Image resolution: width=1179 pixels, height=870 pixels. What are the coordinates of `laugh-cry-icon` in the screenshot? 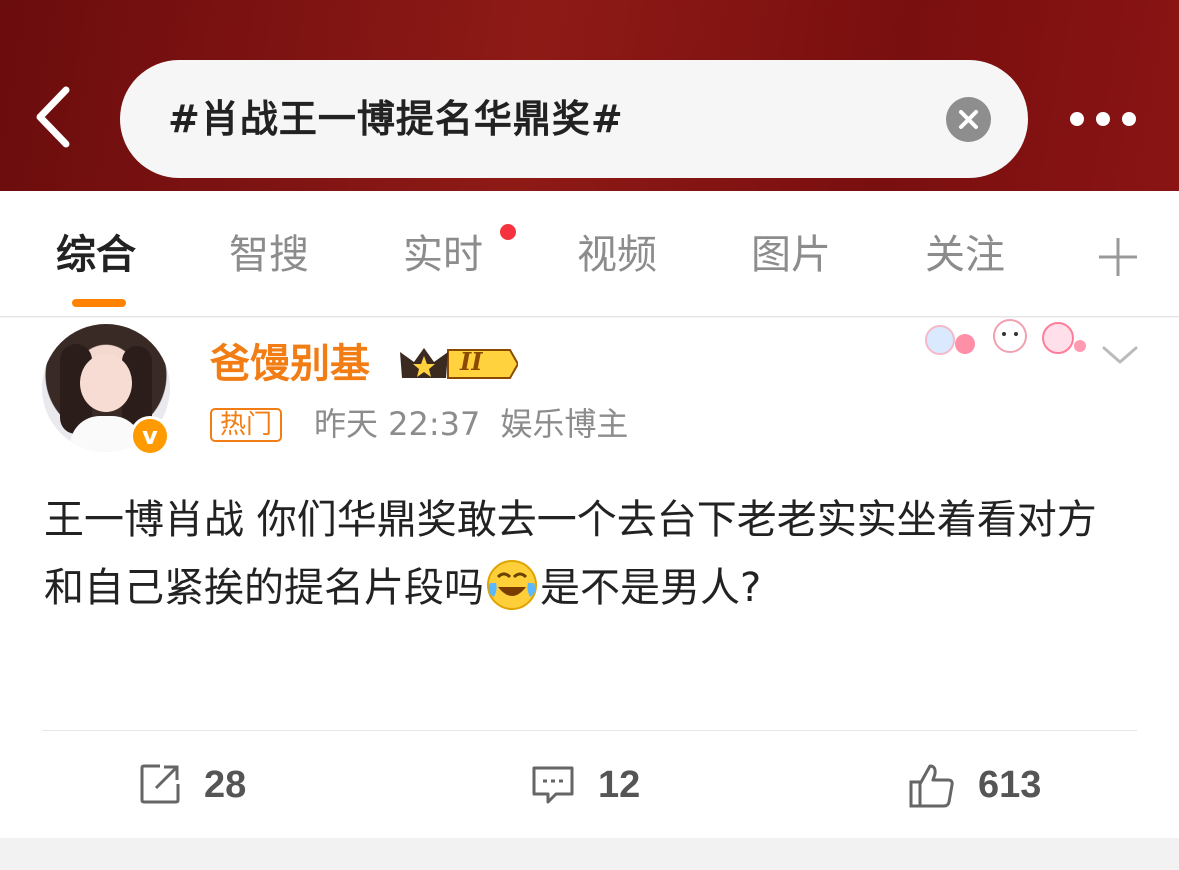 It's located at (512, 585).